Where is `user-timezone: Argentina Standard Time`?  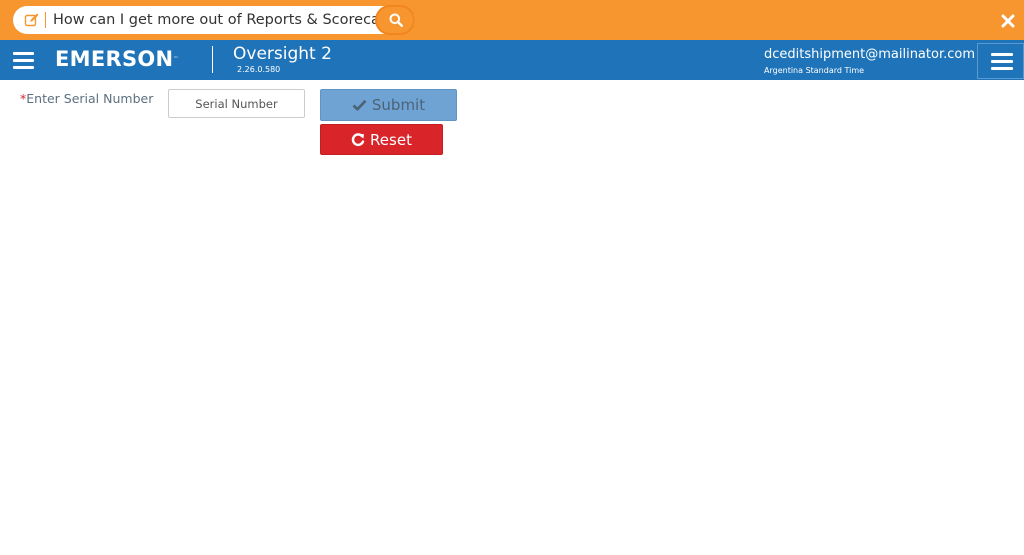
user-timezone: Argentina Standard Time is located at coordinates (814, 70).